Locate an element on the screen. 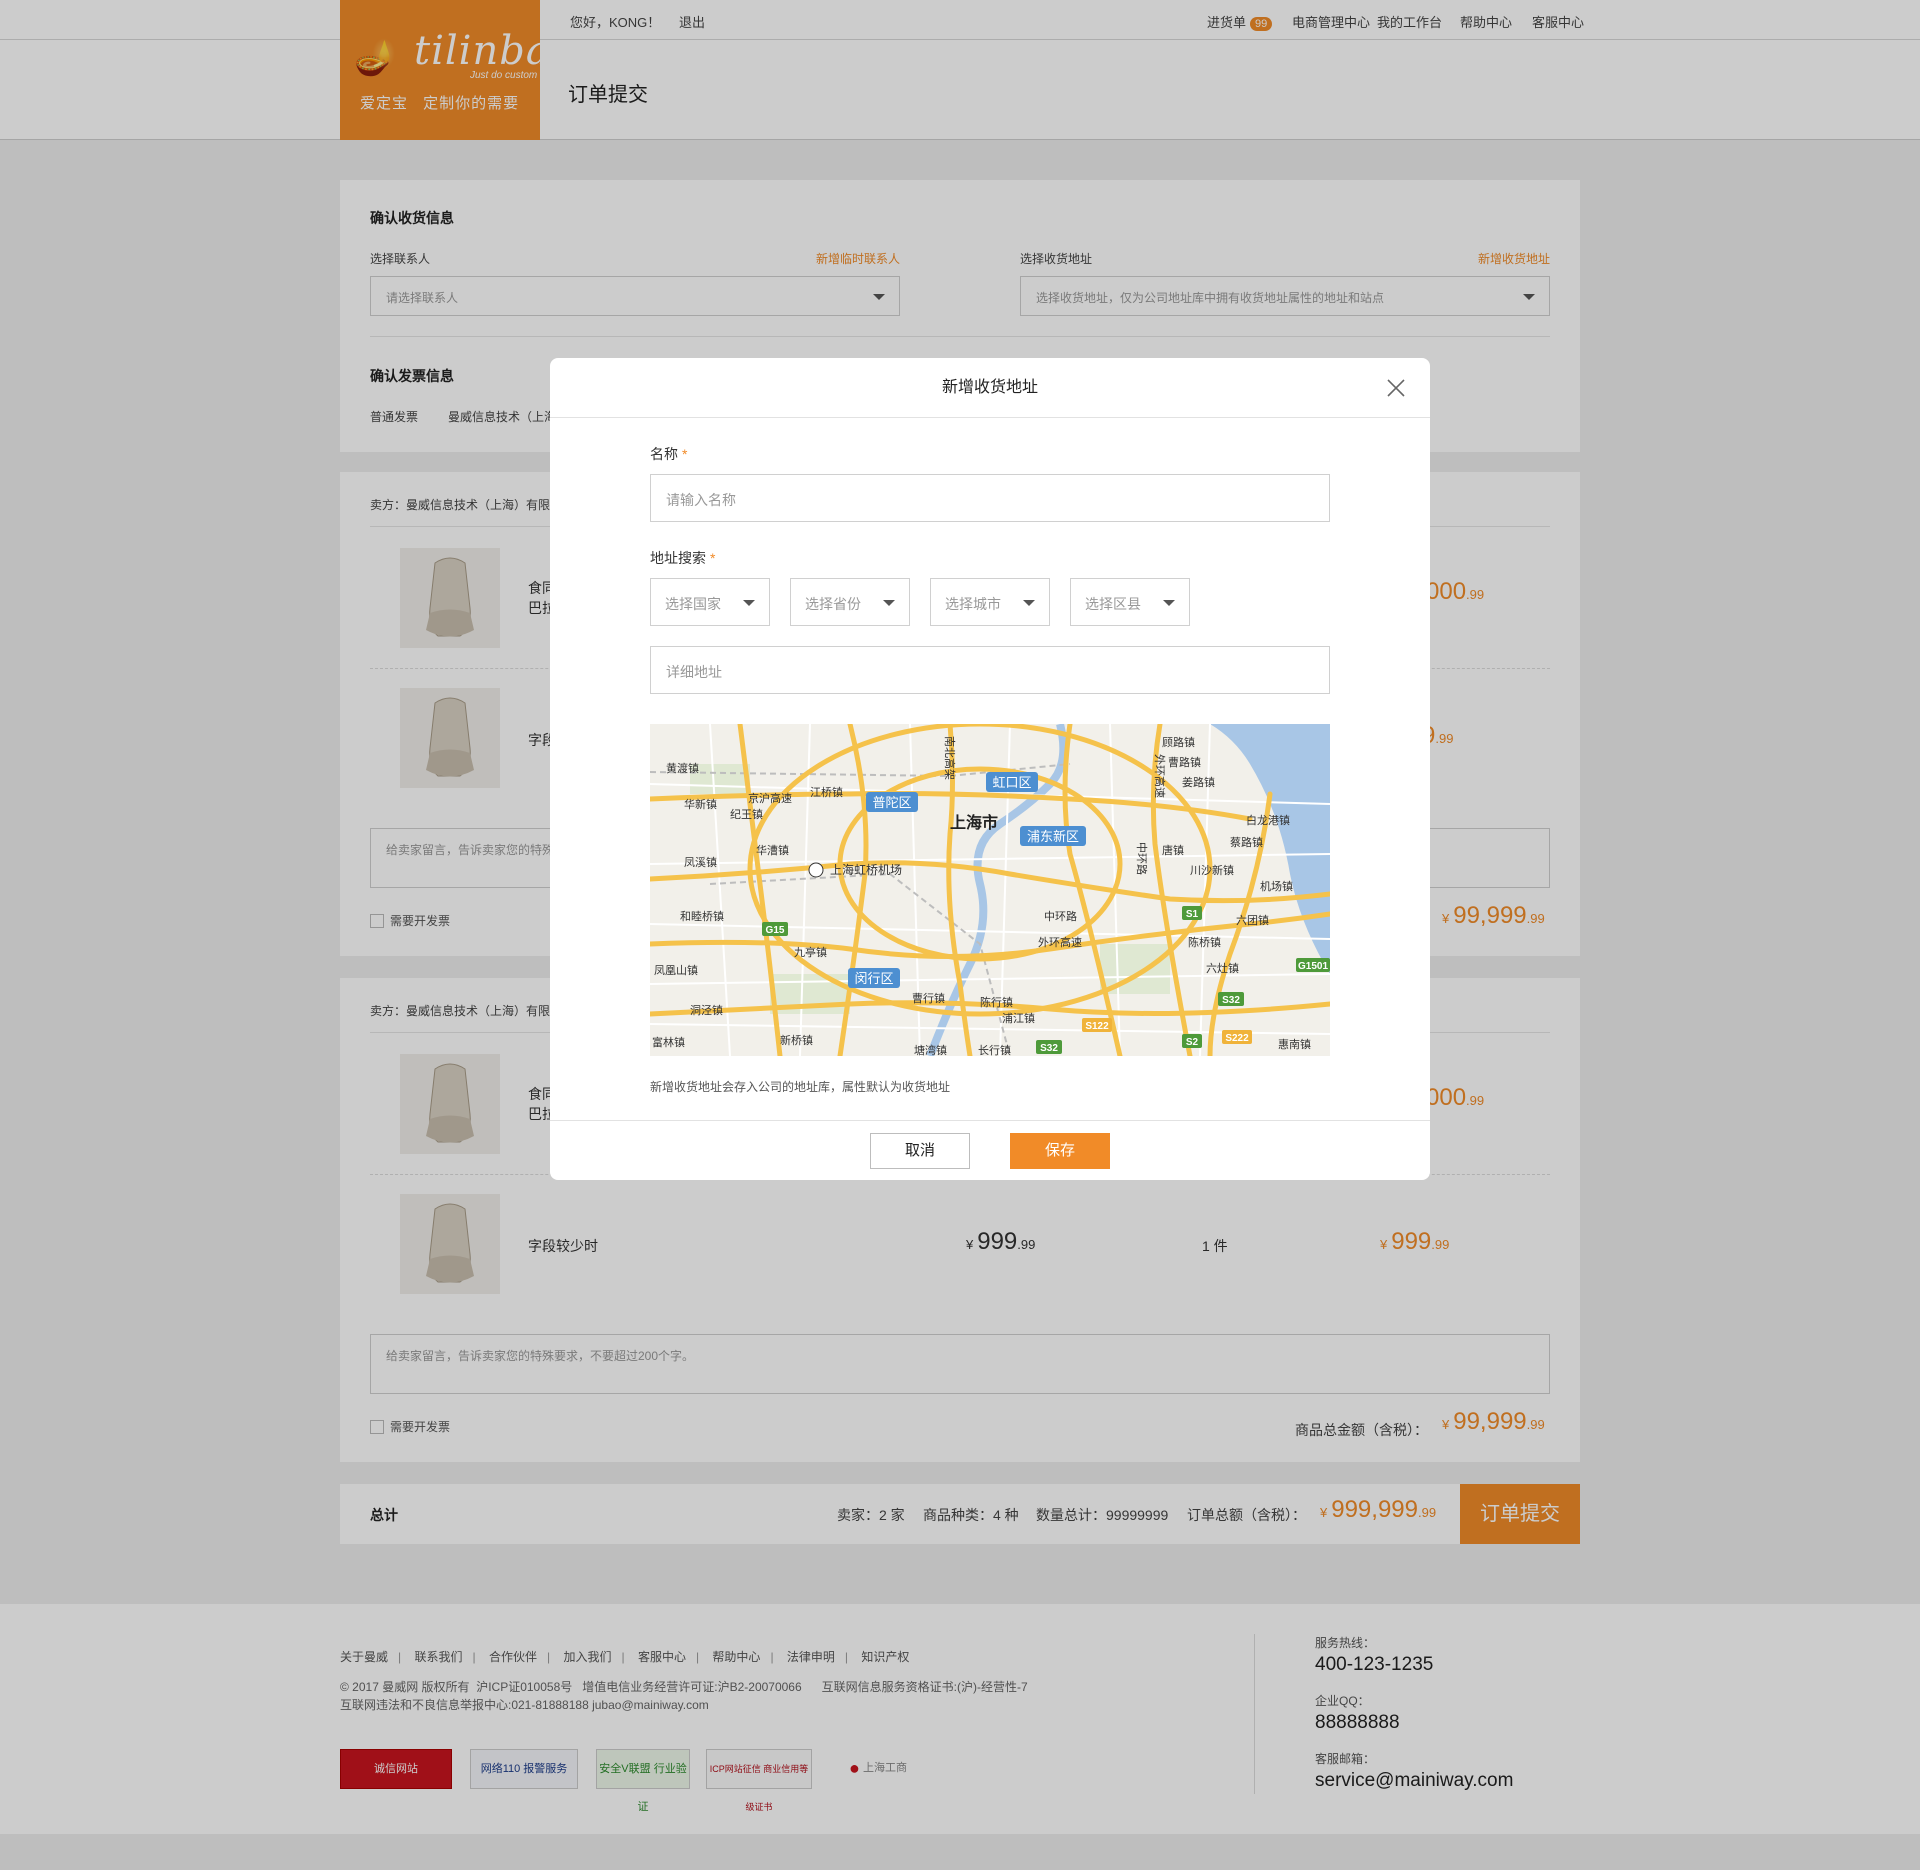 Image resolution: width=1920 pixels, height=1870 pixels. map-town: 塘湾镇 is located at coordinates (930, 1049).